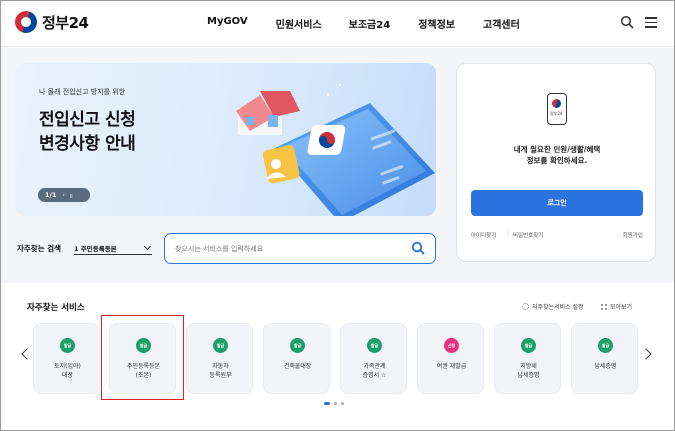 Image resolution: width=675 pixels, height=431 pixels. Describe the element at coordinates (39, 248) in the screenshot. I see `quick-search-label: 자주찾는 검색` at that location.